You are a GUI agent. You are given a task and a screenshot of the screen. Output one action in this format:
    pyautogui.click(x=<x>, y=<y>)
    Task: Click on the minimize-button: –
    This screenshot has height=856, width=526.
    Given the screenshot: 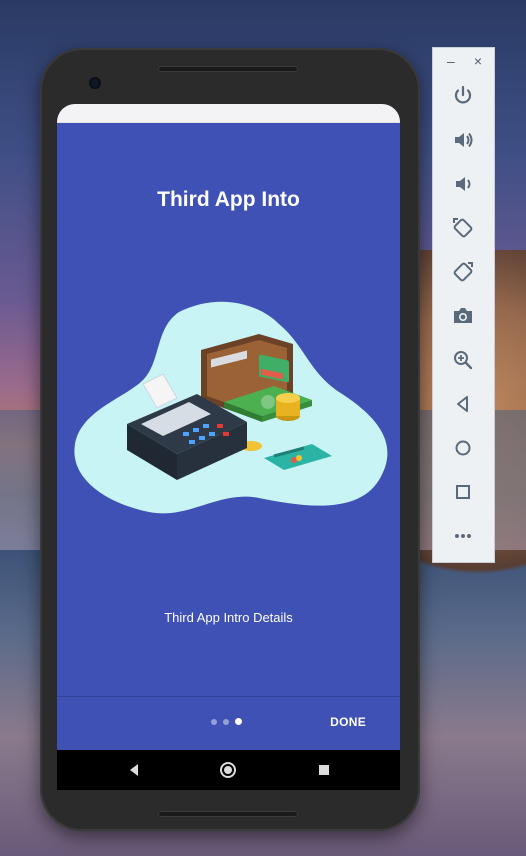 What is the action you would take?
    pyautogui.click(x=451, y=61)
    